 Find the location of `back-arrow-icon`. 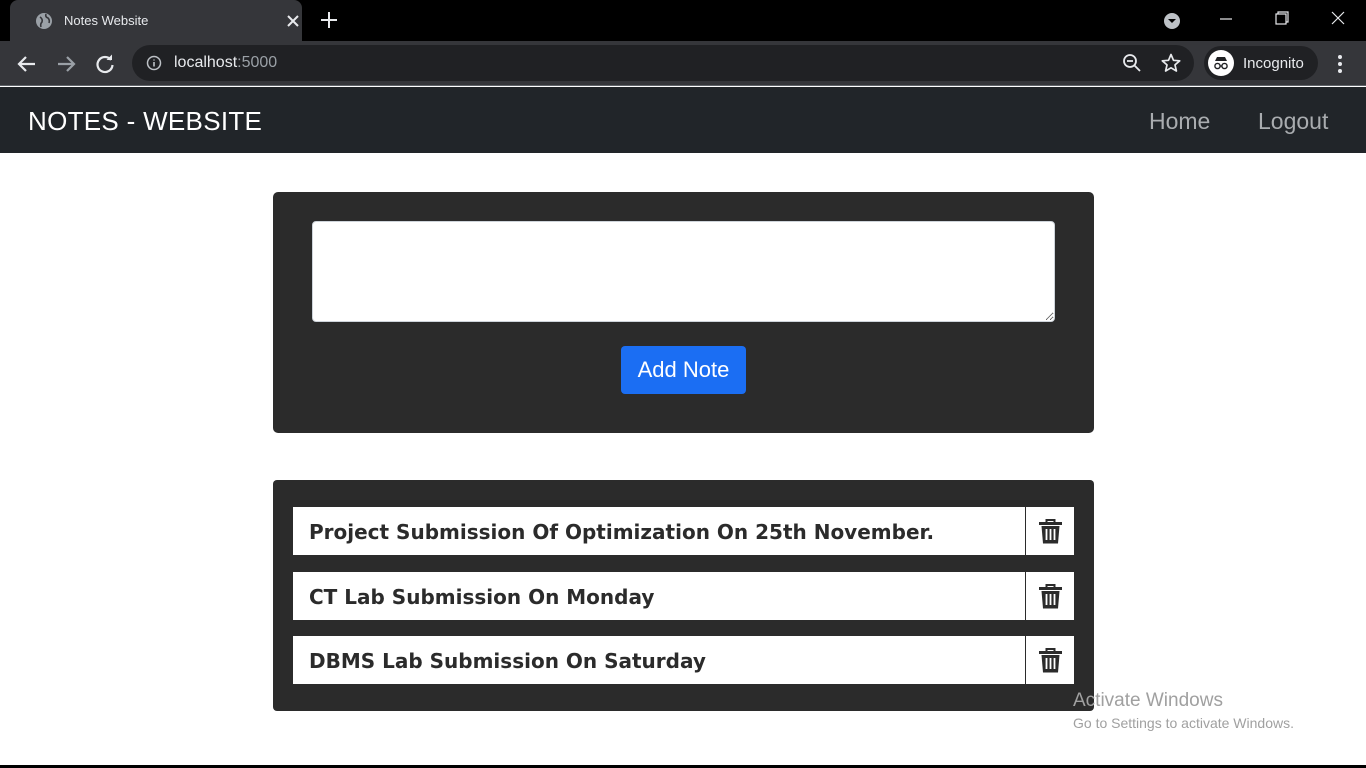

back-arrow-icon is located at coordinates (27, 64).